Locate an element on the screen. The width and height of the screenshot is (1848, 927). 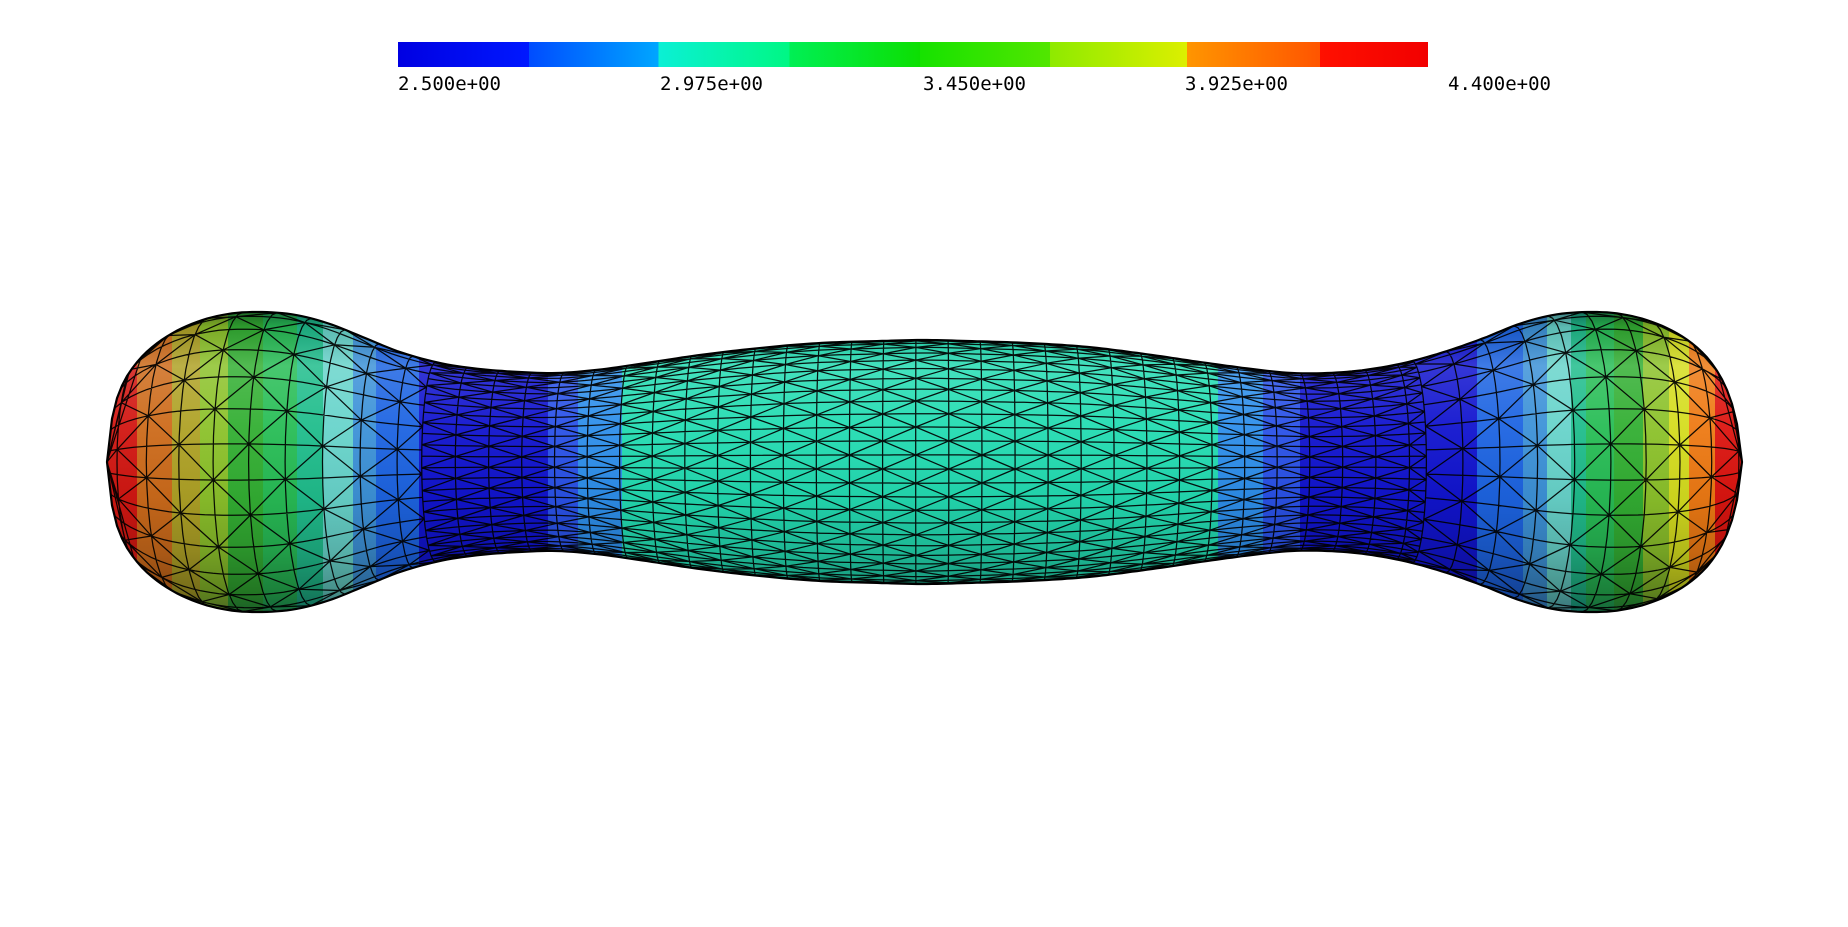
colorbar-tick-label-4: 3.925e+00 is located at coordinates (1236, 84).